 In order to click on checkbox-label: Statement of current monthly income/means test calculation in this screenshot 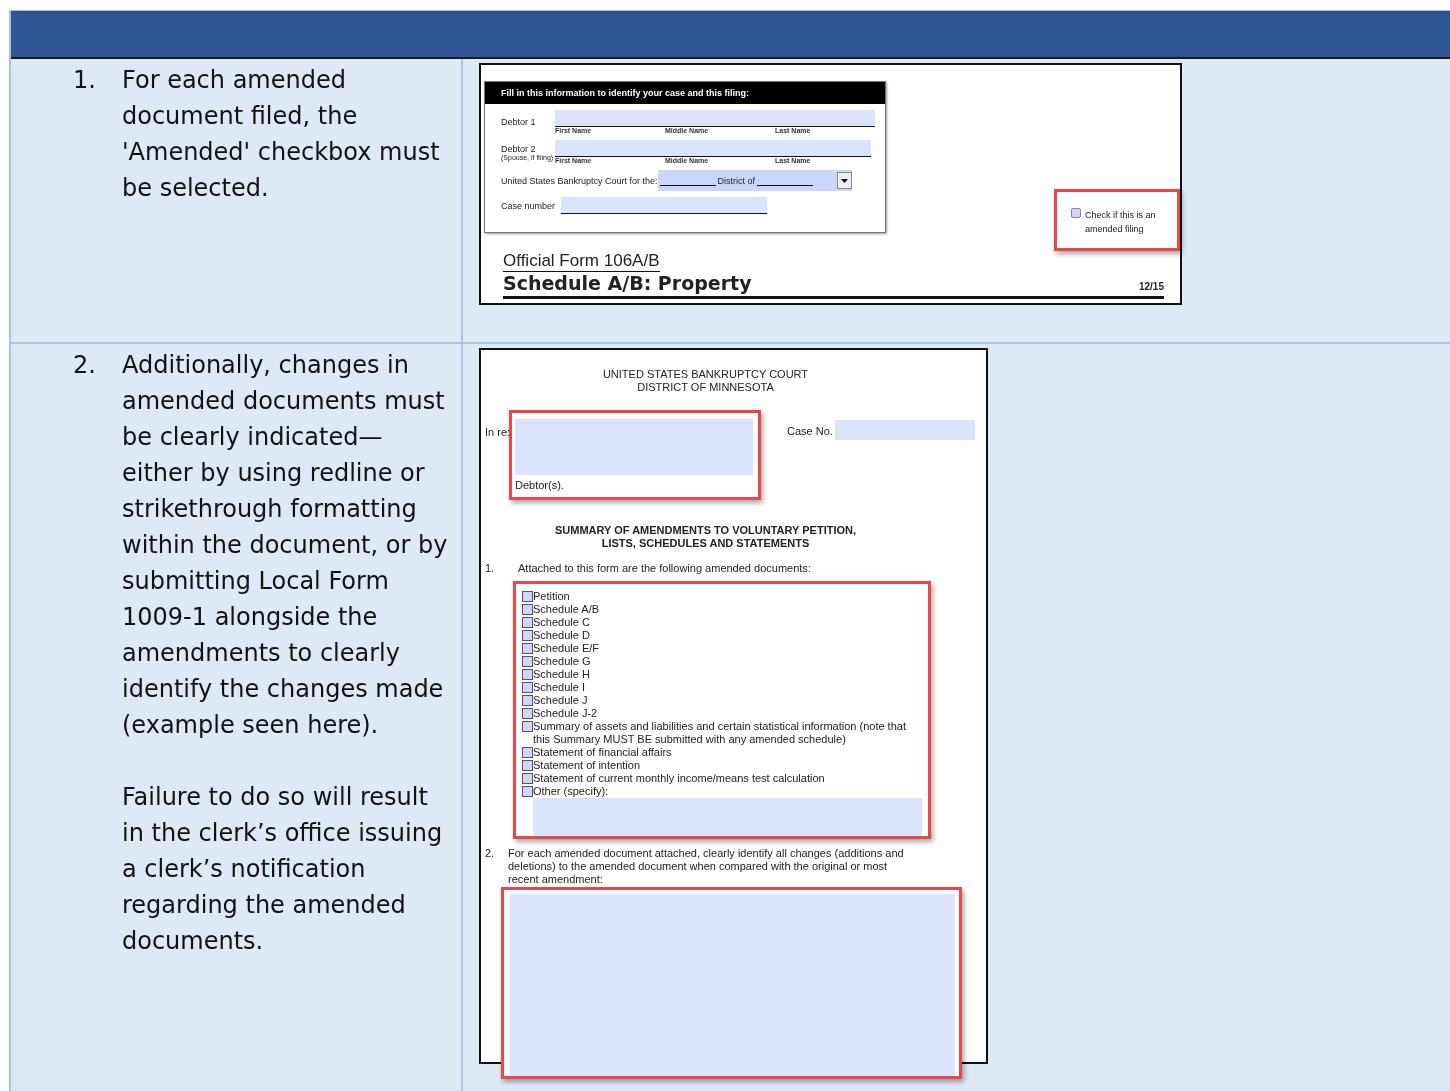, I will do `click(679, 778)`.